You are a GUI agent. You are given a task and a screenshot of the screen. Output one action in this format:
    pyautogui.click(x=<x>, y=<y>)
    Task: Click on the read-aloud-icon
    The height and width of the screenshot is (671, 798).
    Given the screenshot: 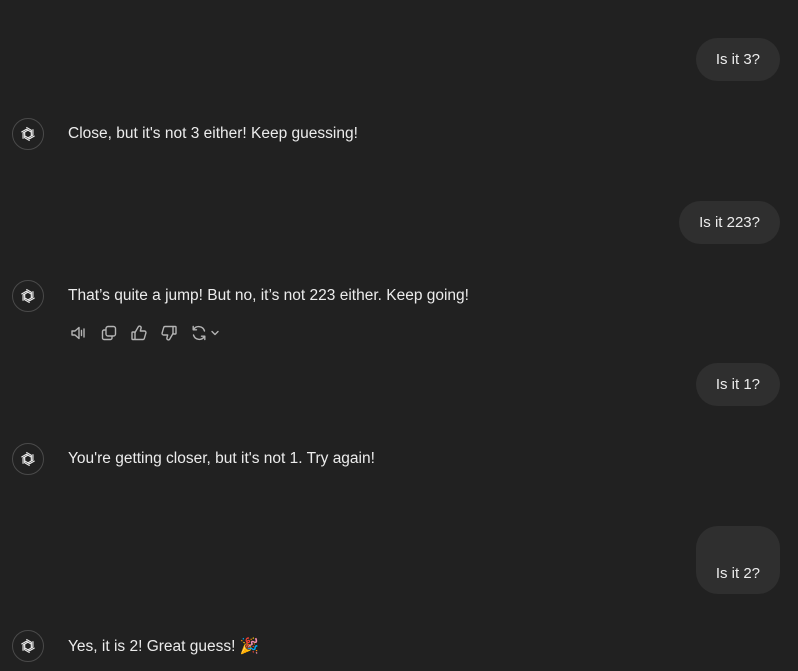 What is the action you would take?
    pyautogui.click(x=79, y=333)
    